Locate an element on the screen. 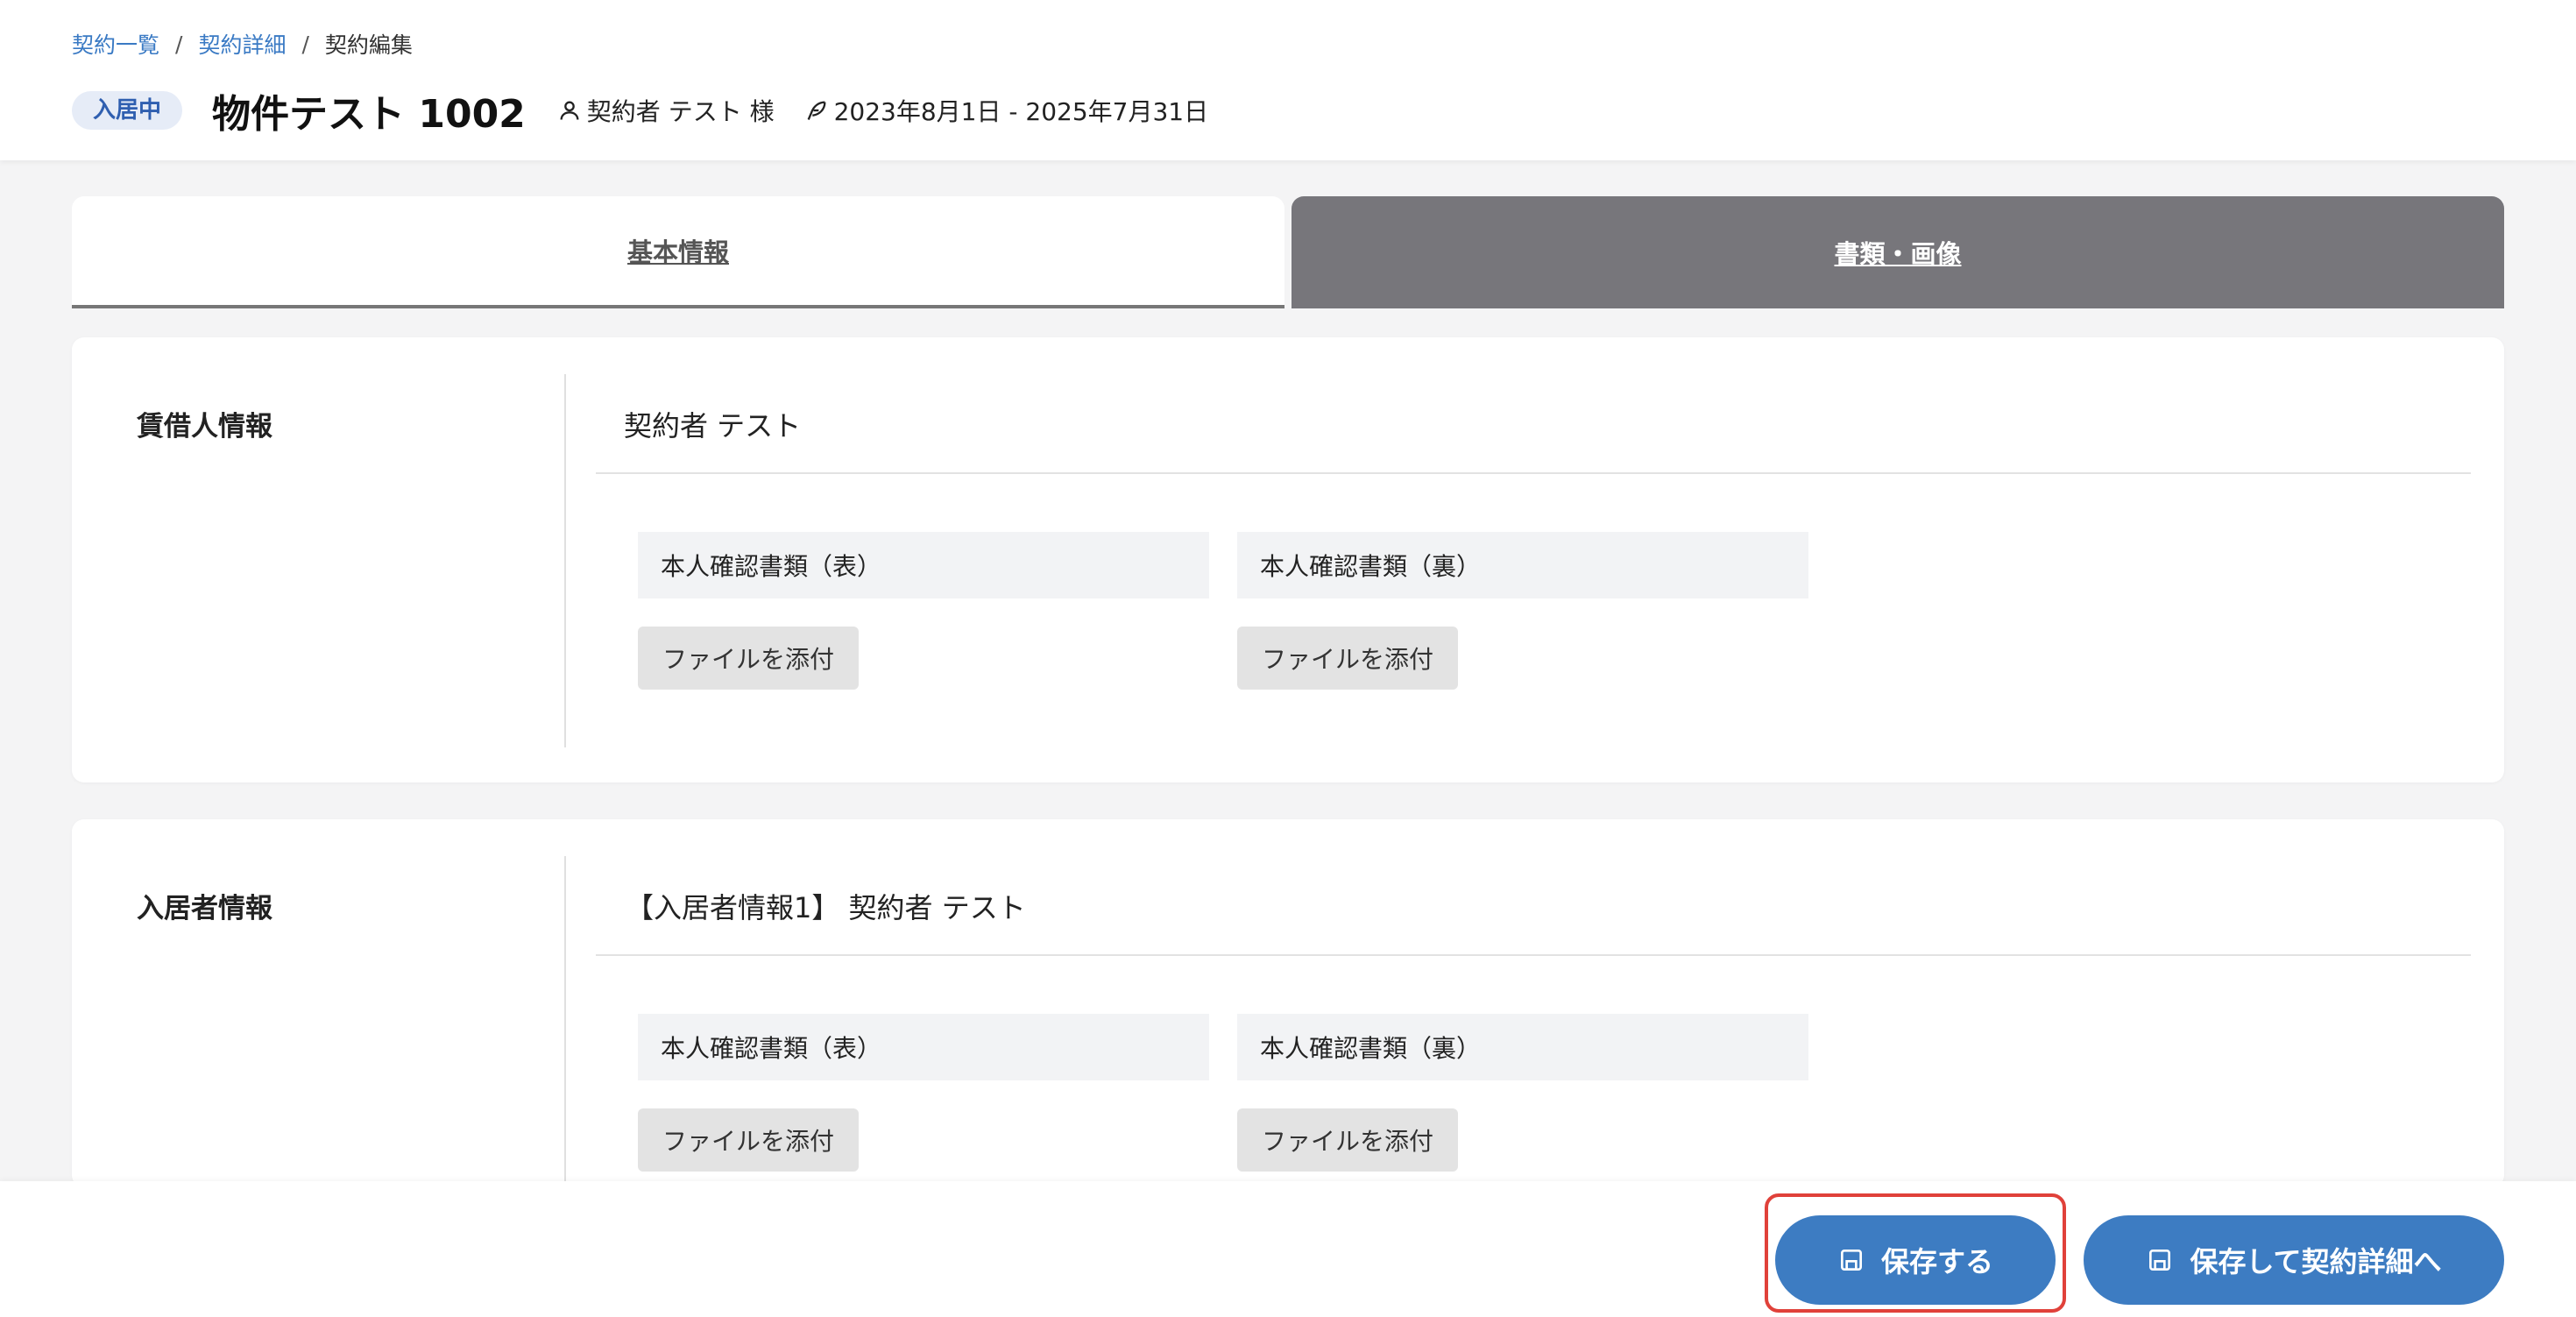  tab-basic-info: 基本情報 is located at coordinates (678, 252).